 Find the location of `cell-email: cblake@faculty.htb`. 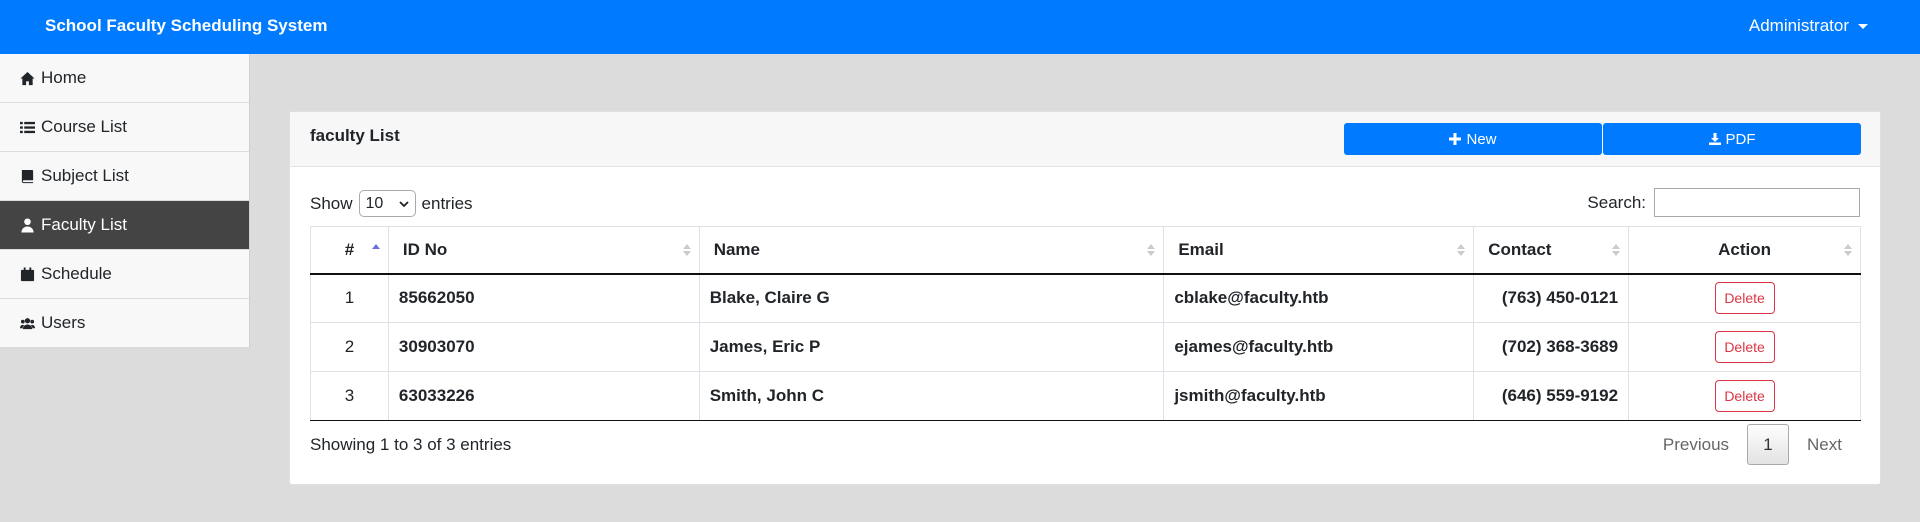

cell-email: cblake@faculty.htb is located at coordinates (1319, 298).